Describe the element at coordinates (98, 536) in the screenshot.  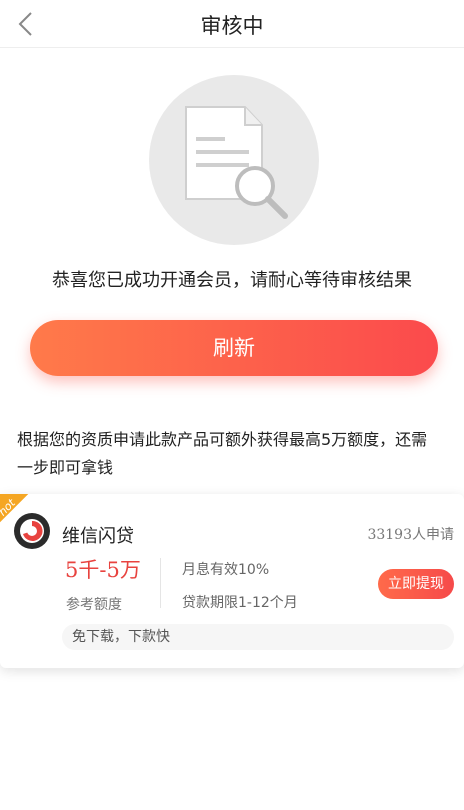
I see `product-name: 维信闪贷` at that location.